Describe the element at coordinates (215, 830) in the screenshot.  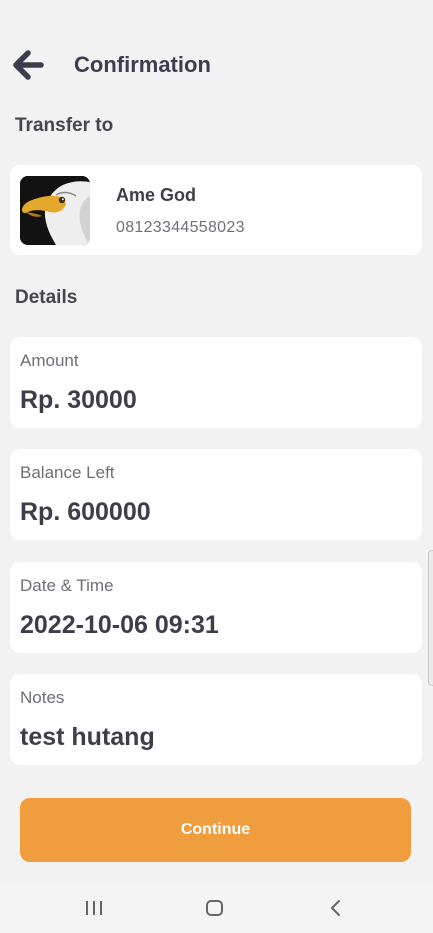
I see `continue-button: Continue` at that location.